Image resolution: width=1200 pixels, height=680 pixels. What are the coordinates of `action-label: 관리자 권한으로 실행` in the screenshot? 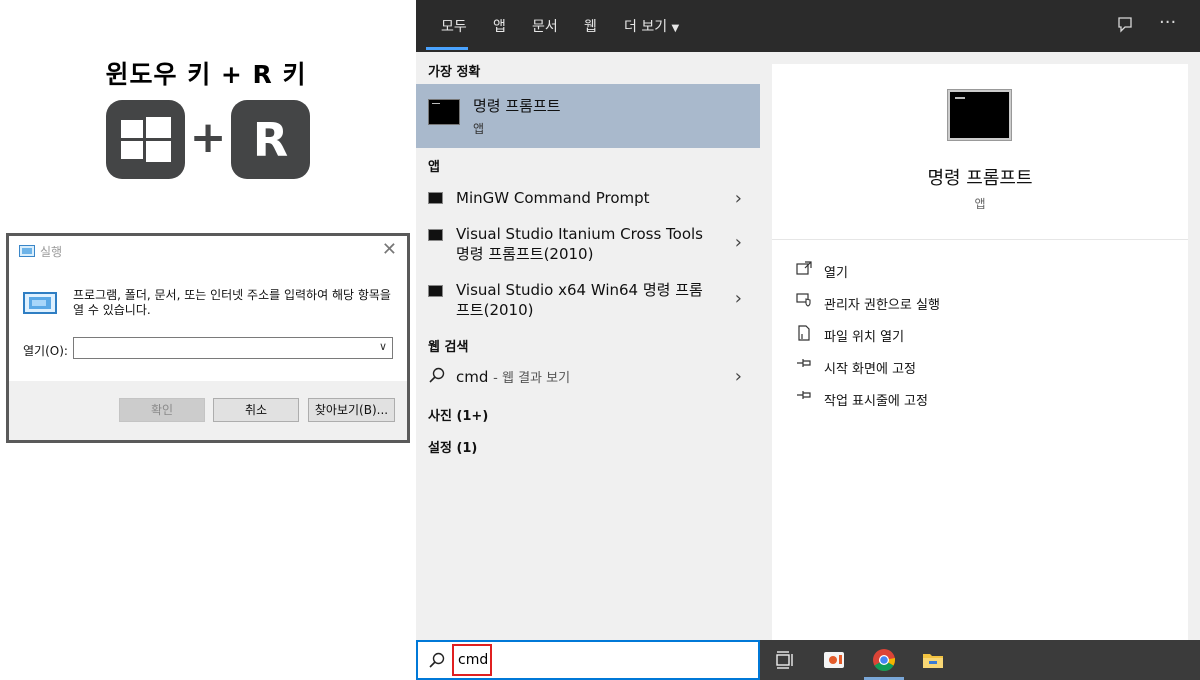 It's located at (882, 305).